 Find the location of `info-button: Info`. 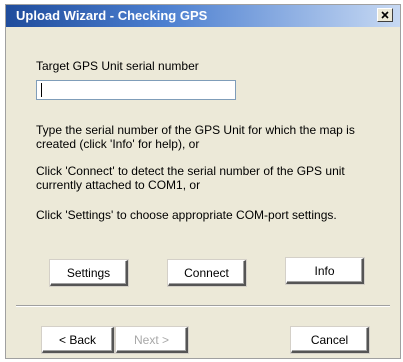

info-button: Info is located at coordinates (325, 271).